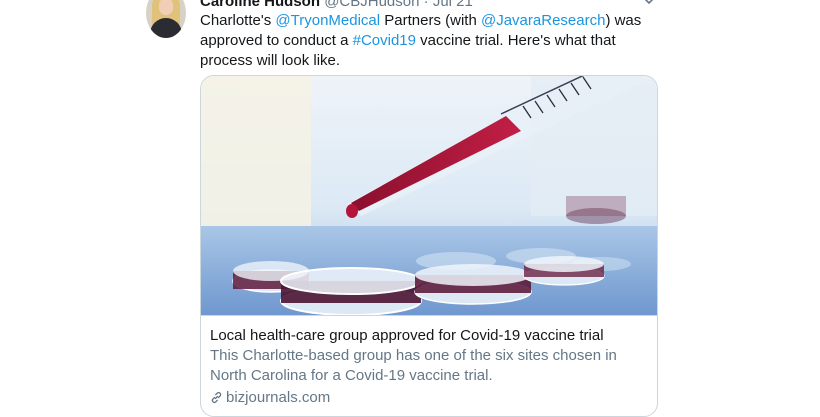 The image size is (820, 417). Describe the element at coordinates (278, 397) in the screenshot. I see `card-domain-text: bizjournals.com` at that location.